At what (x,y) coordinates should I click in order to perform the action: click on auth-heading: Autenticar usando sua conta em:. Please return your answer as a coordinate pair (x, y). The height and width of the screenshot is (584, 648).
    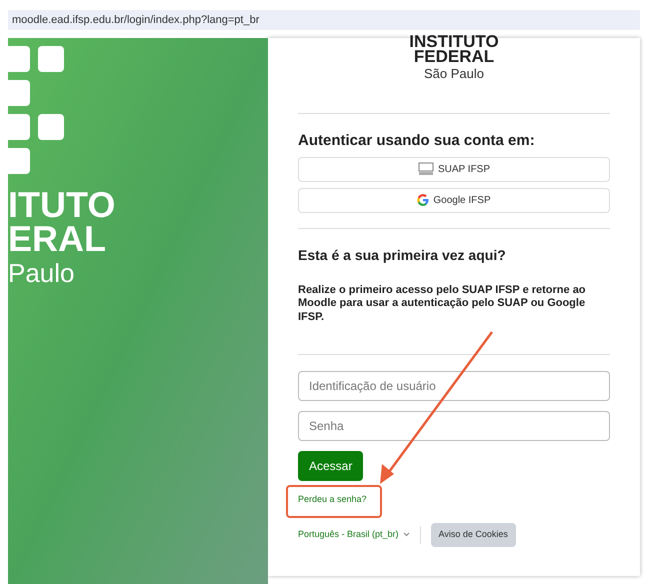
    Looking at the image, I should click on (417, 141).